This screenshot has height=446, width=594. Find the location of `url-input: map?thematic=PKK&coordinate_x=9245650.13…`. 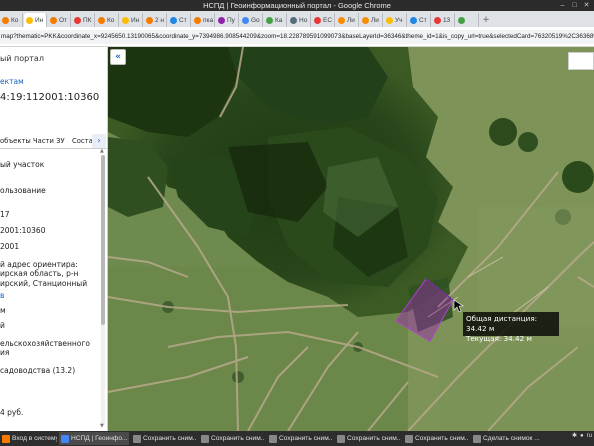

url-input: map?thematic=PKK&coordinate_x=9245650.13… is located at coordinates (297, 37).